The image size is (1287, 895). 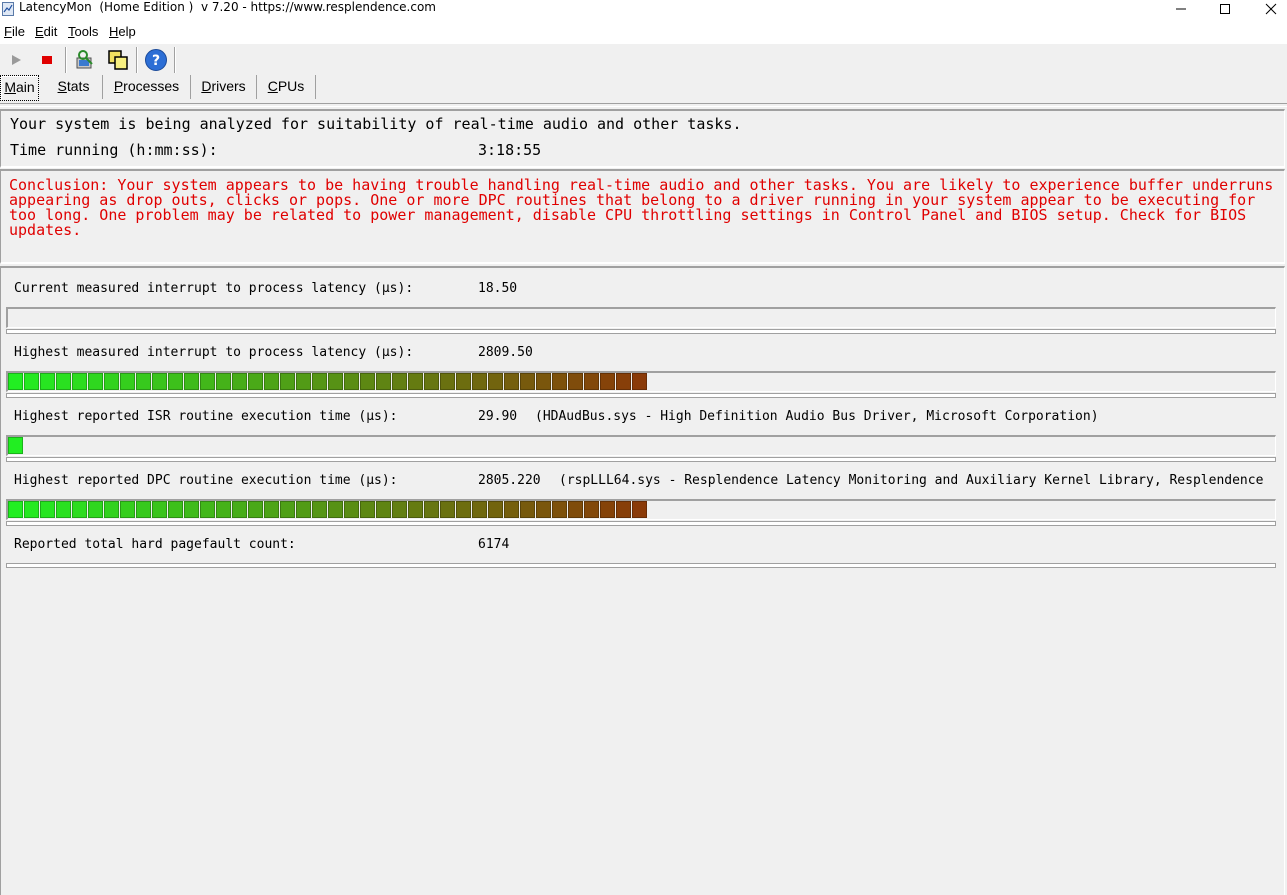 I want to click on tab-stats-accel: S, so click(x=62, y=86).